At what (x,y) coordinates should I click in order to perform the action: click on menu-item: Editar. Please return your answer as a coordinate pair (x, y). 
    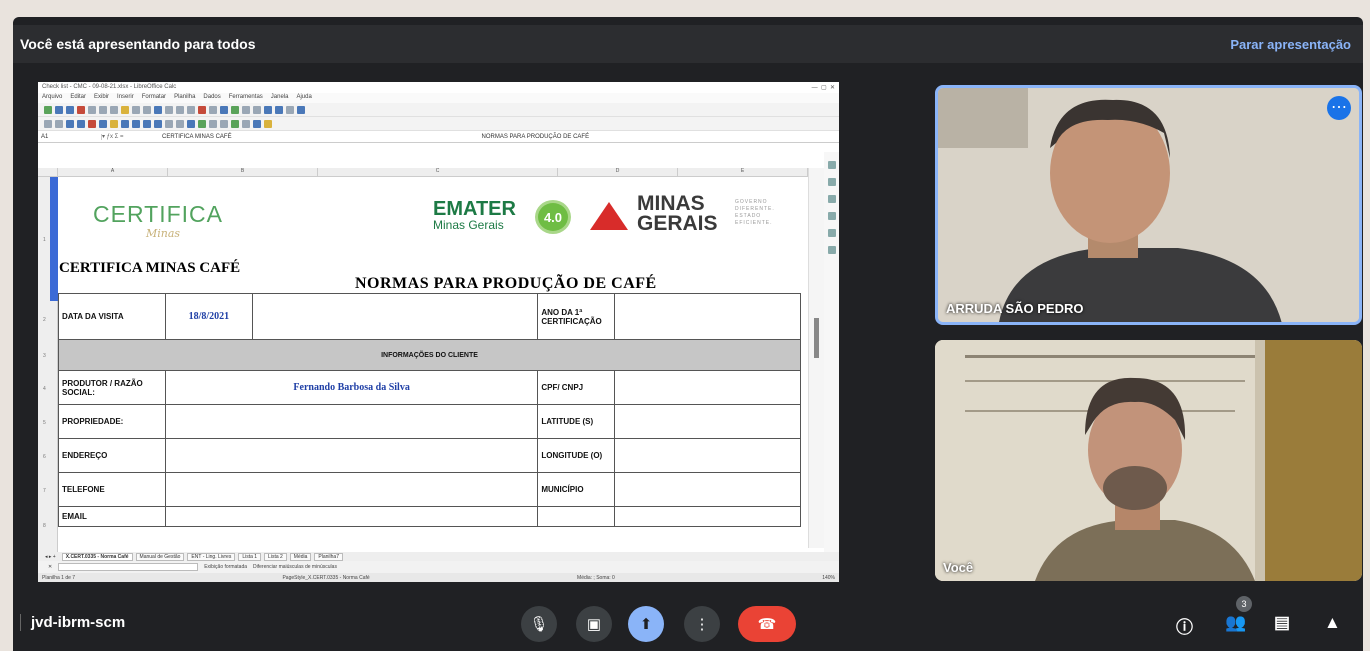
    Looking at the image, I should click on (78, 98).